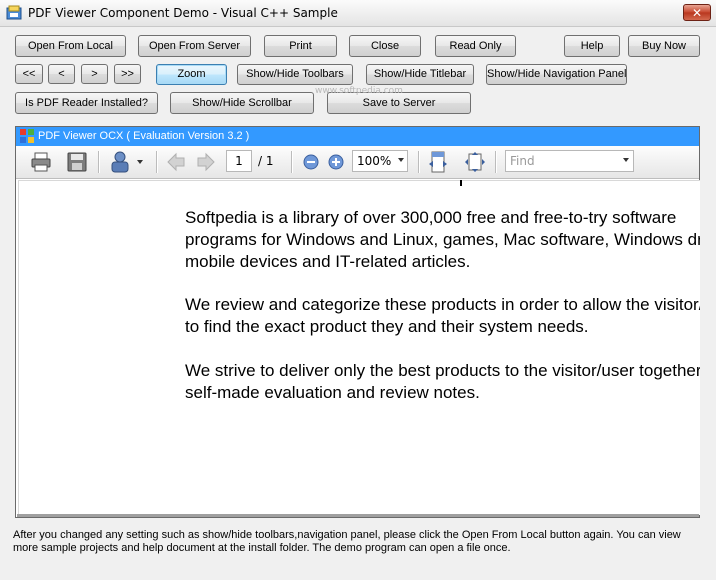 This screenshot has width=716, height=580. I want to click on show-hide-toolbars-button: Show/Hide Toolbars, so click(295, 74).